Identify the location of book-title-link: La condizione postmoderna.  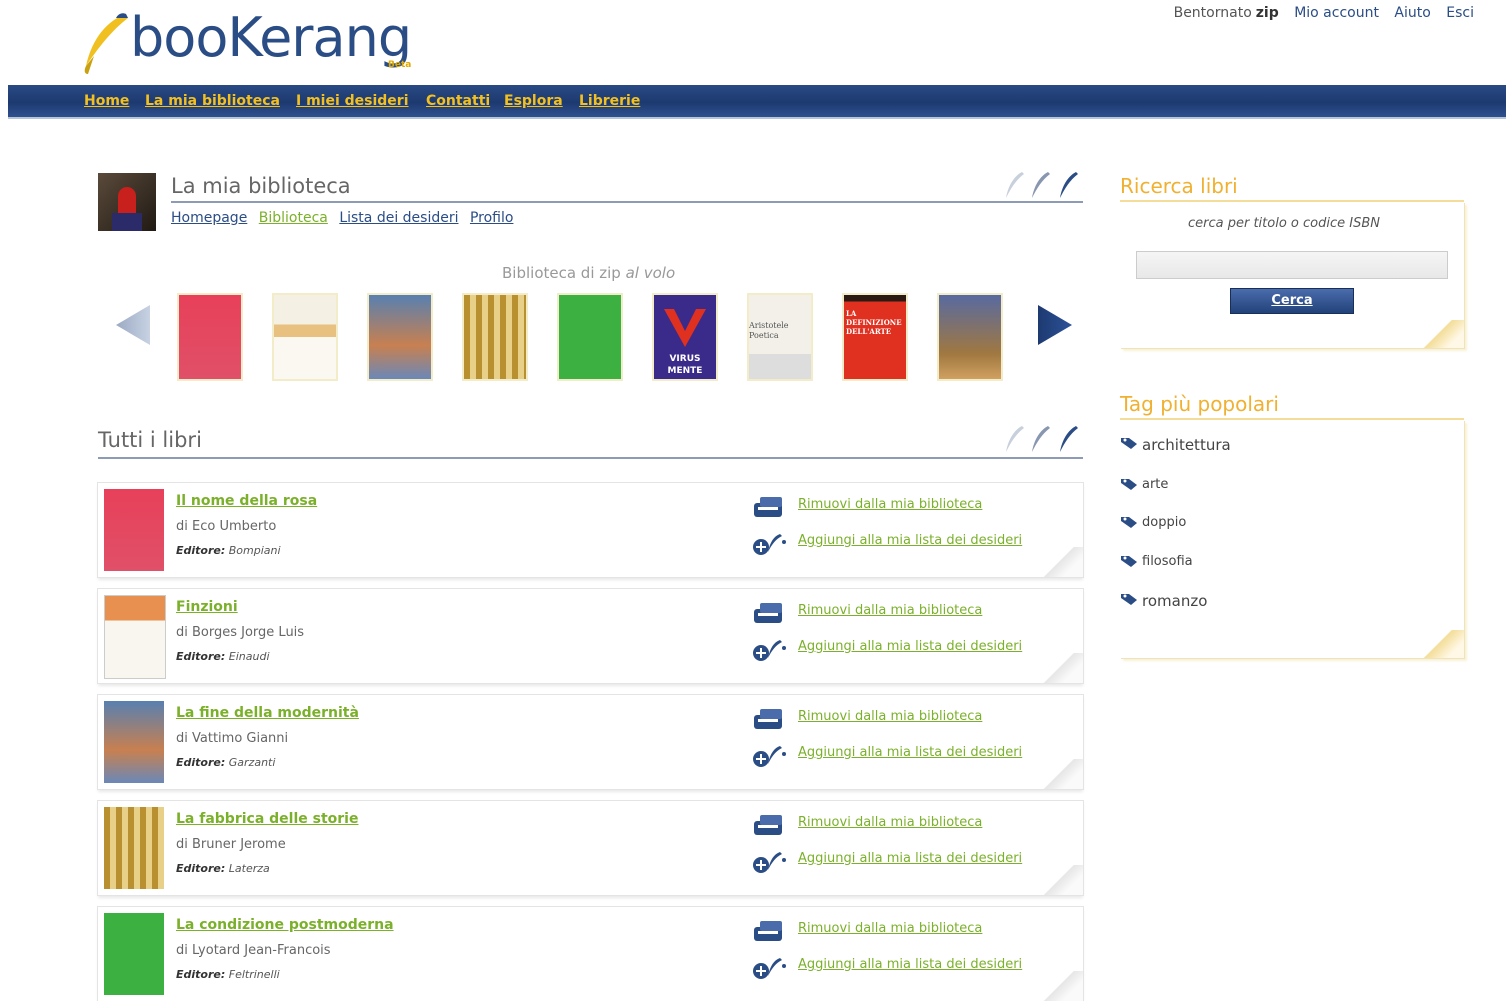
(285, 925).